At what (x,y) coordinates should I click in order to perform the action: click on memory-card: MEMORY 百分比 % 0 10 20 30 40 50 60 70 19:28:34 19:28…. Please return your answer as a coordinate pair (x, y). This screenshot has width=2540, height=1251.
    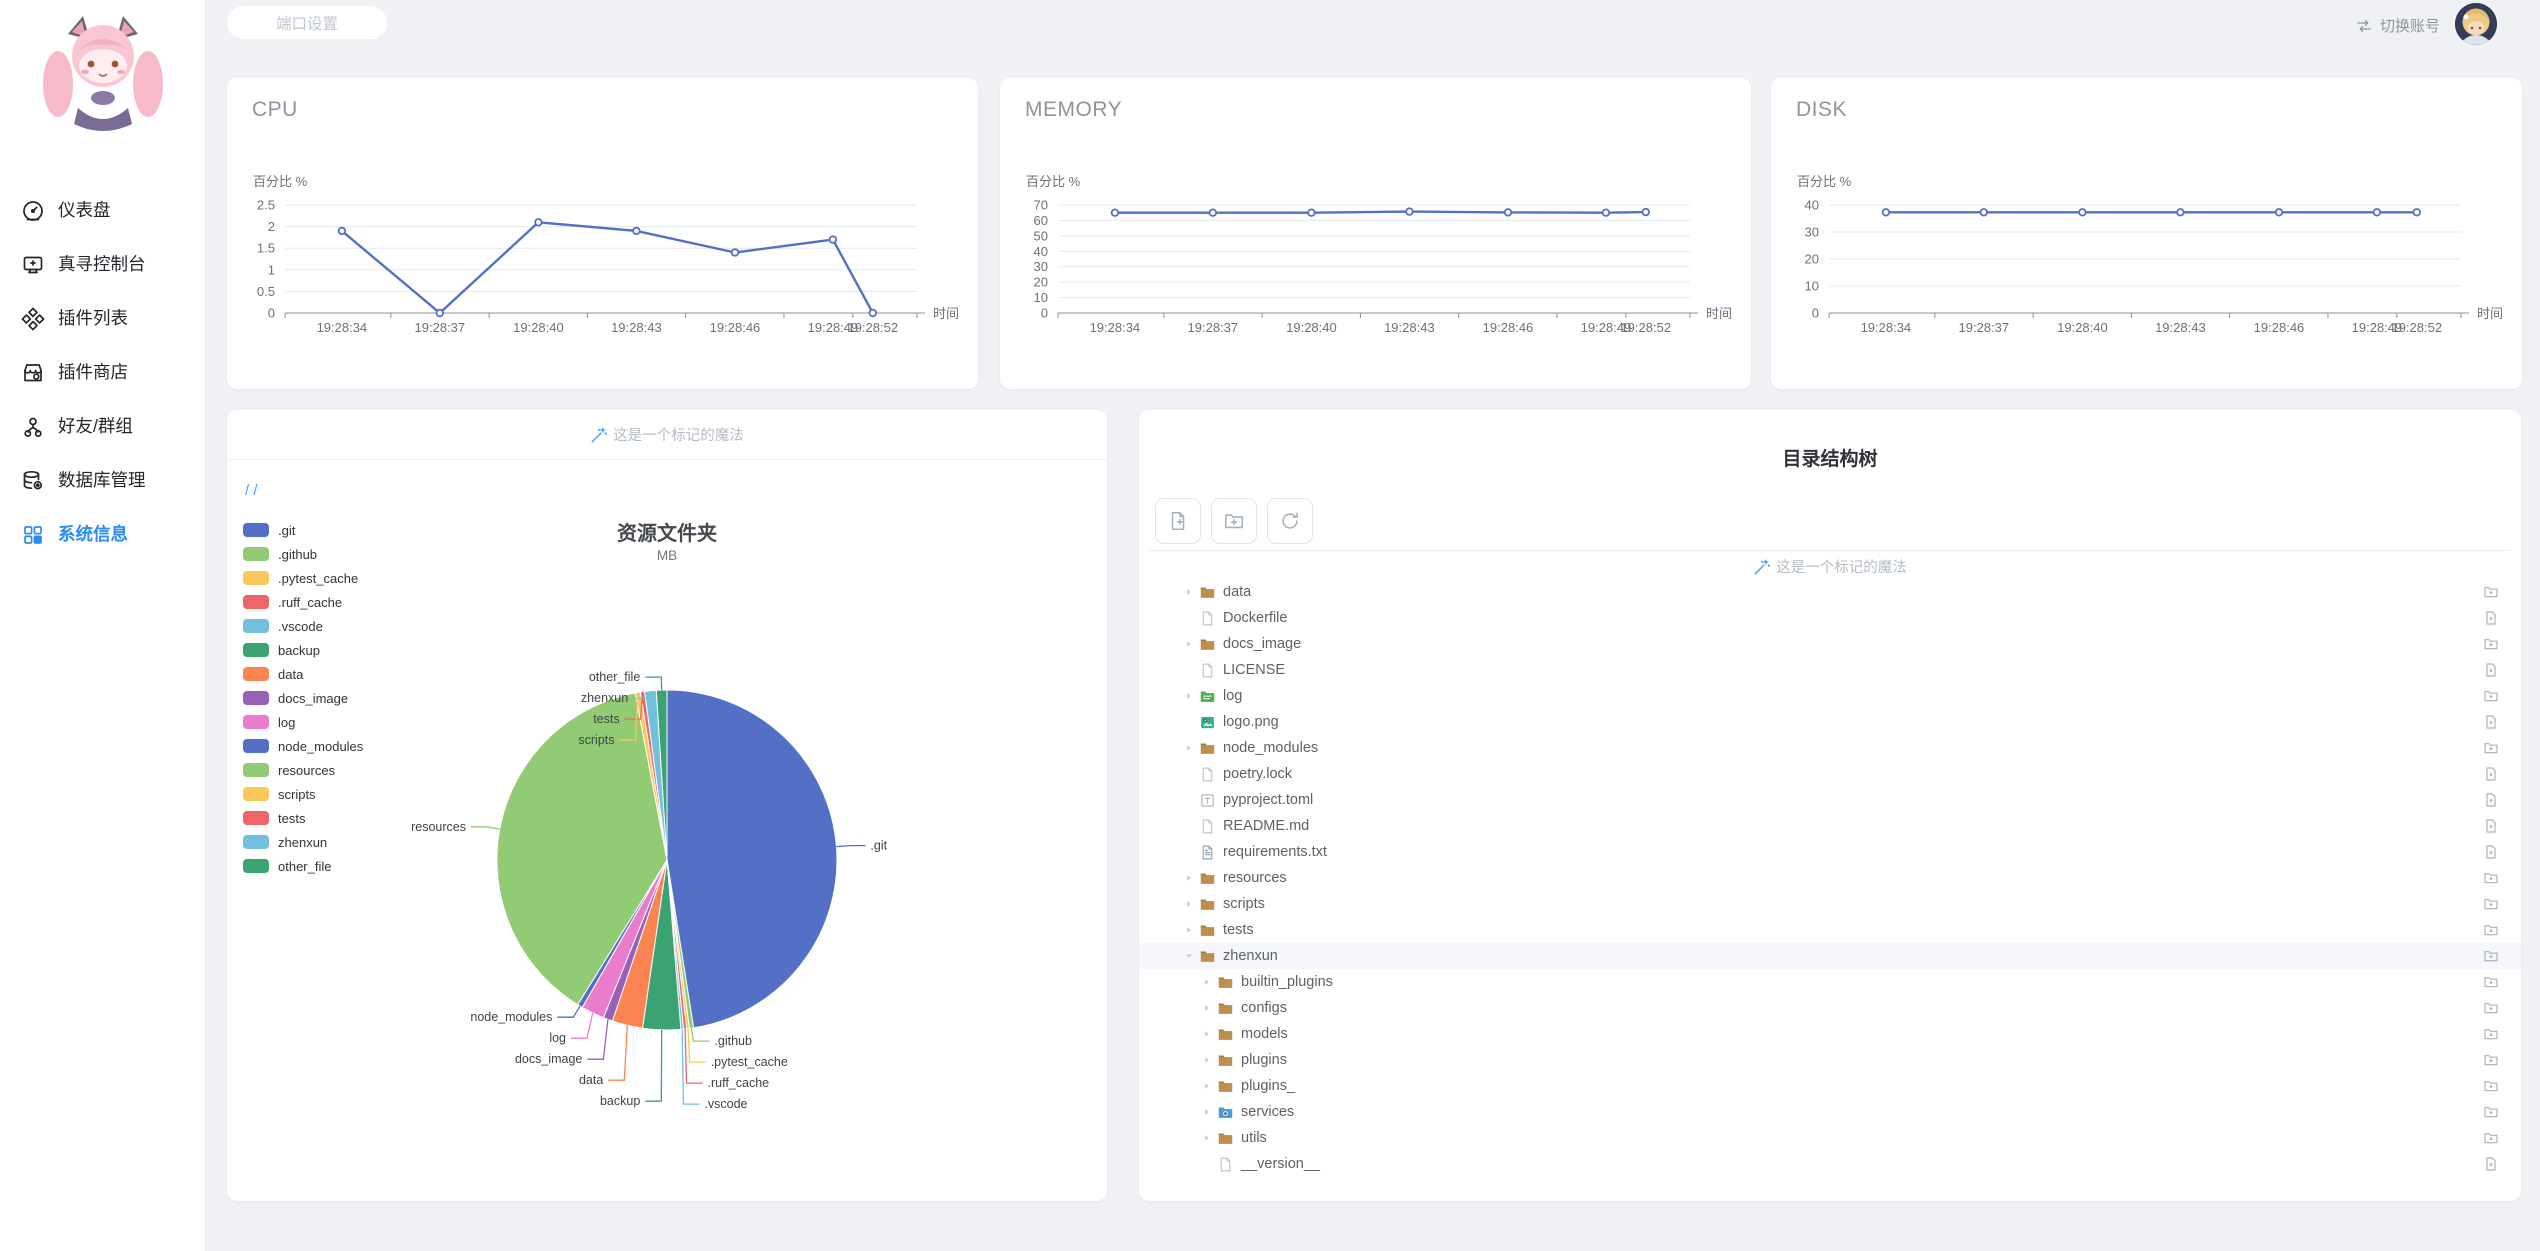
    Looking at the image, I should click on (1375, 233).